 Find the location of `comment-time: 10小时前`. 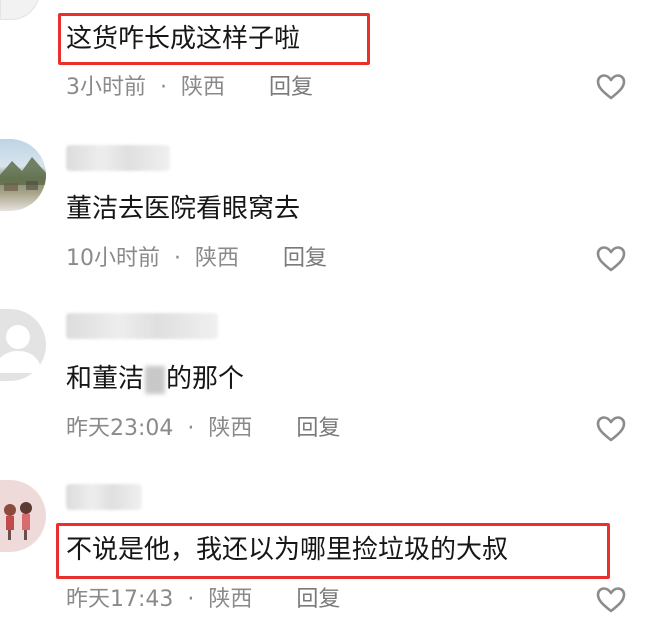

comment-time: 10小时前 is located at coordinates (113, 258).